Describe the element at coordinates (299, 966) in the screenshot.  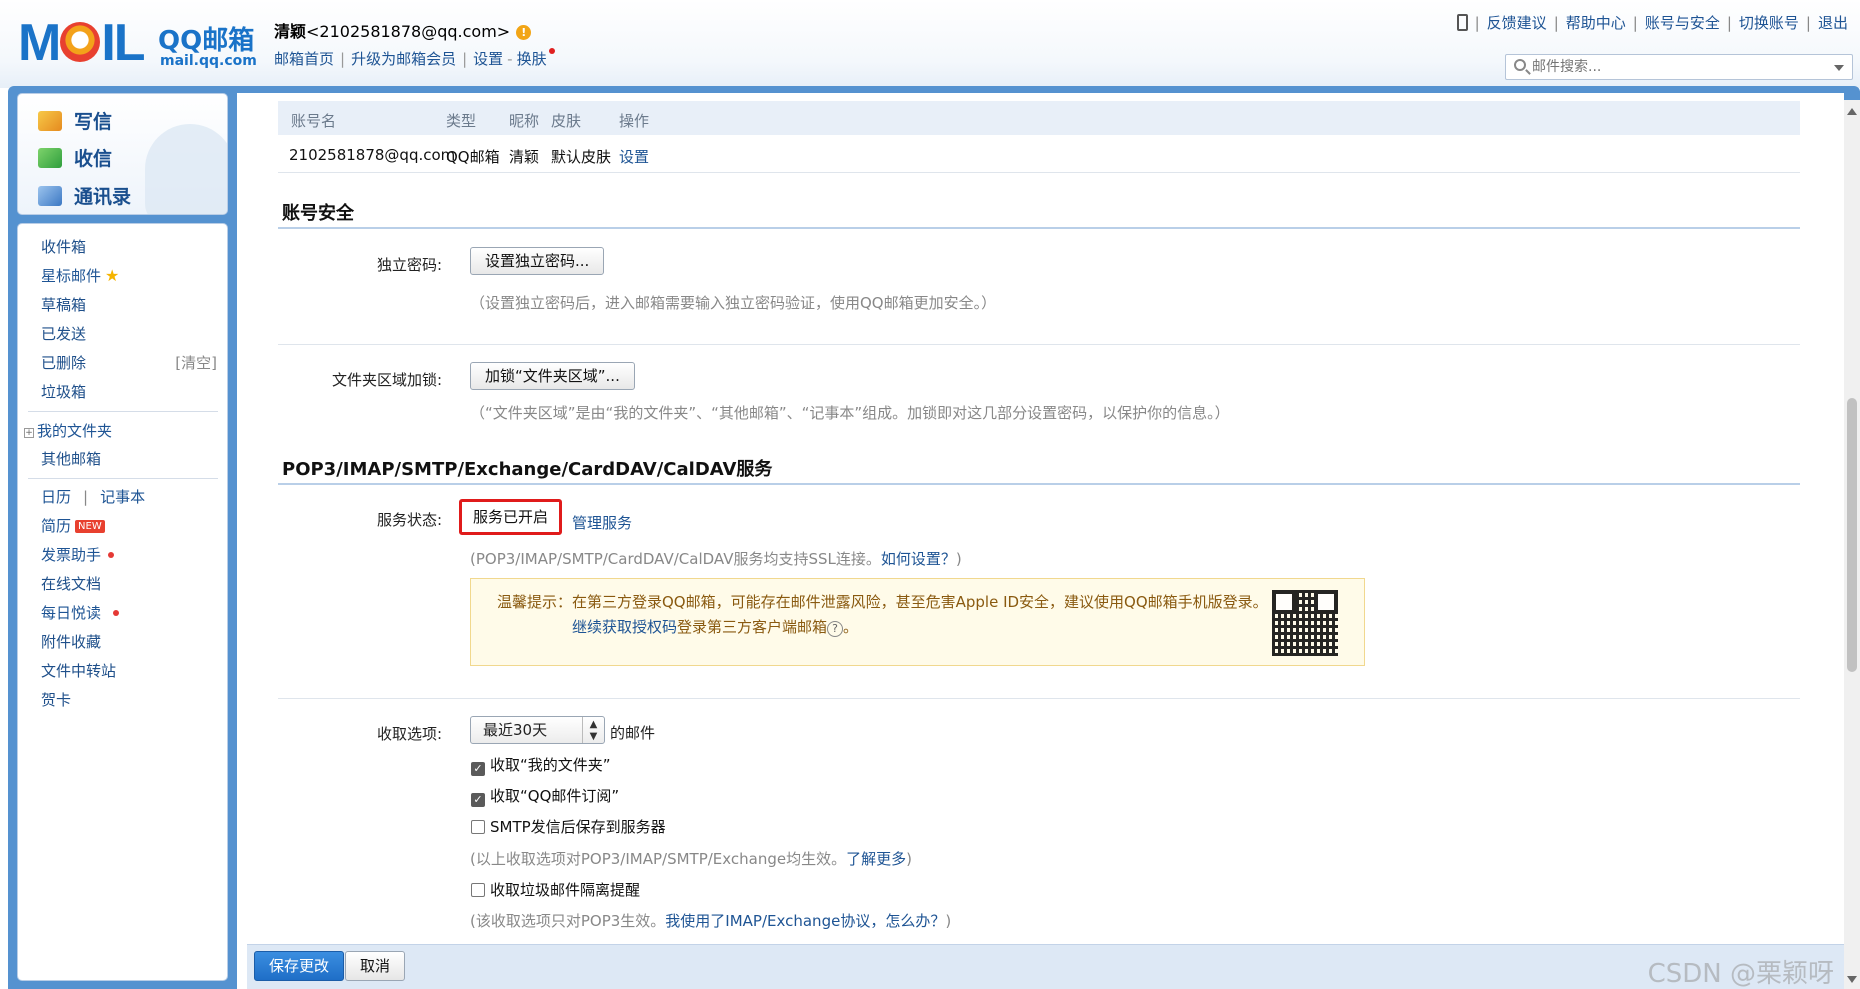
I see `save-changes-button: 保存更改` at that location.